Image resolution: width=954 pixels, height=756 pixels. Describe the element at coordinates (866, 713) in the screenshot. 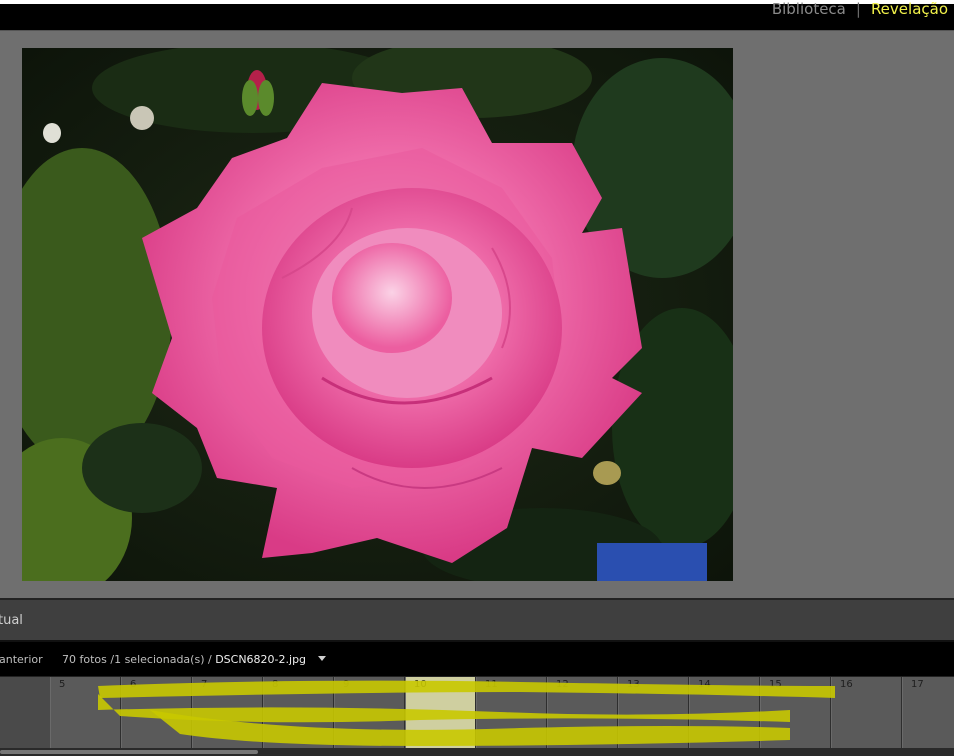

I see `filmstrip-cell: 16` at that location.